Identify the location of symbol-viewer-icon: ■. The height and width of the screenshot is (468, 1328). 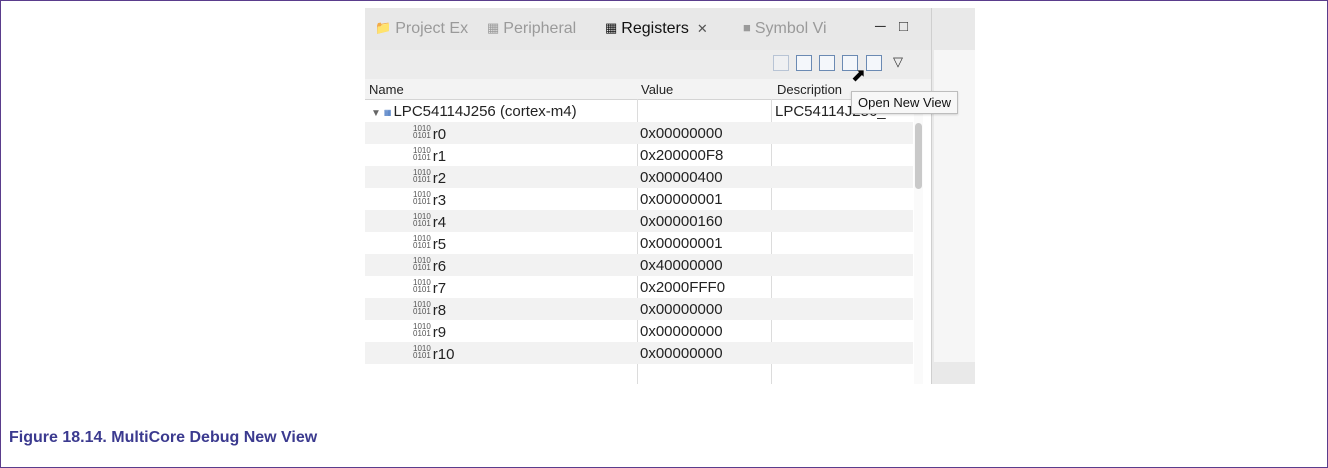
(747, 27).